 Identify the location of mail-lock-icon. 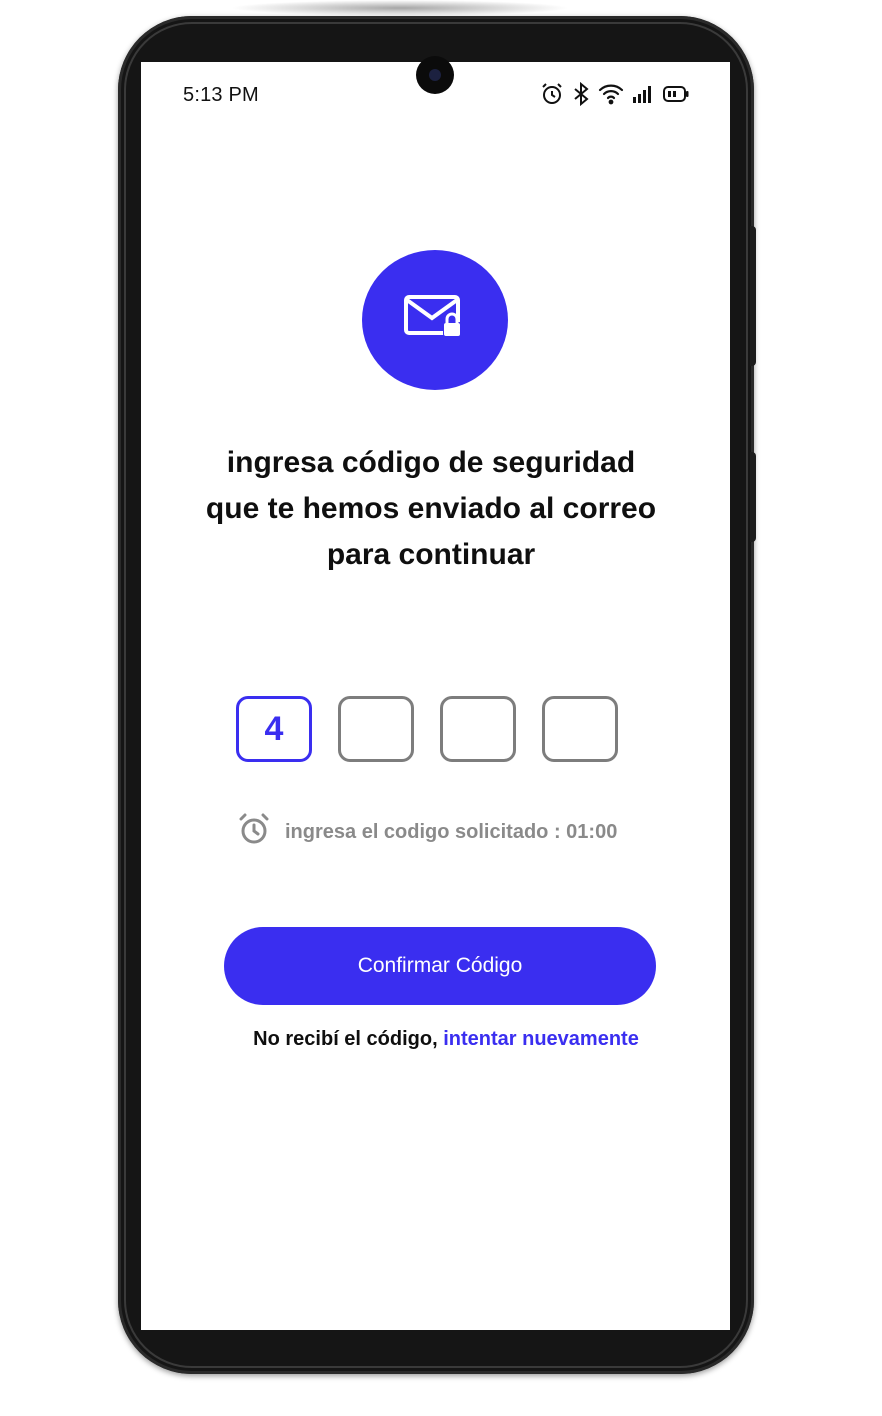
(435, 320).